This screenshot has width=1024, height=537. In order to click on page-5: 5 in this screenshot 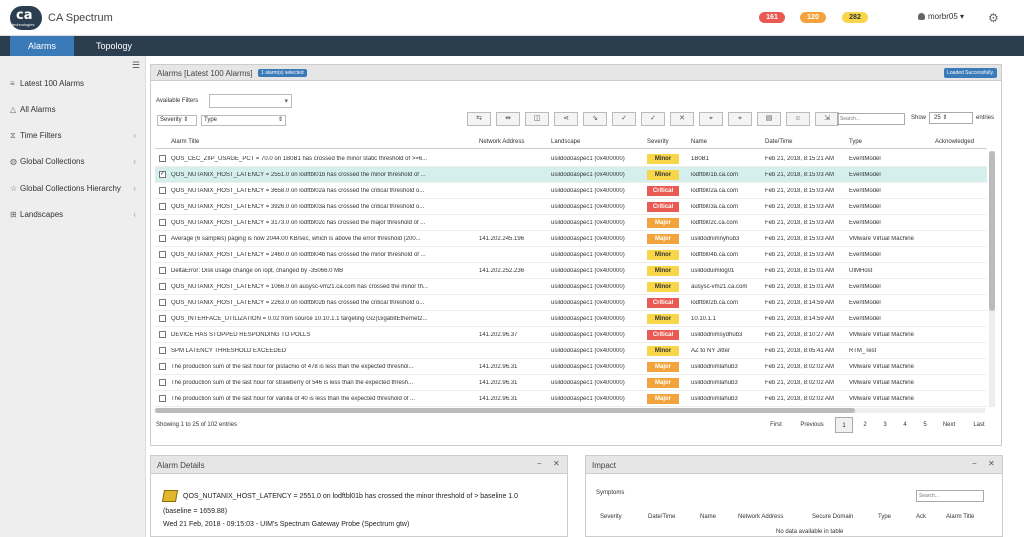, I will do `click(925, 425)`.